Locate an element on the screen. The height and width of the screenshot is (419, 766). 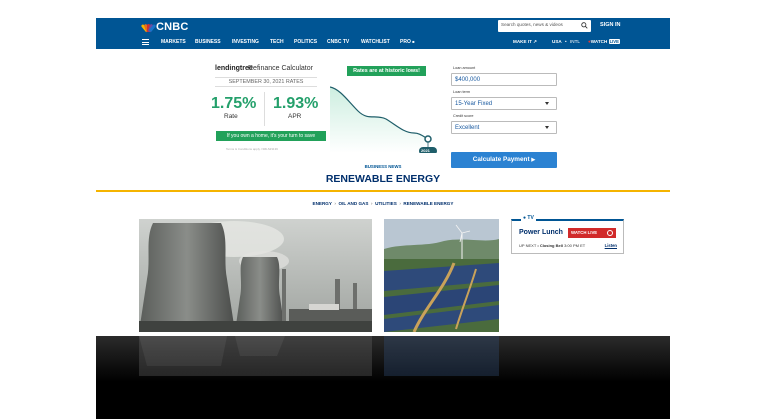
watch-live-button: WATCH LIVE is located at coordinates (592, 233).